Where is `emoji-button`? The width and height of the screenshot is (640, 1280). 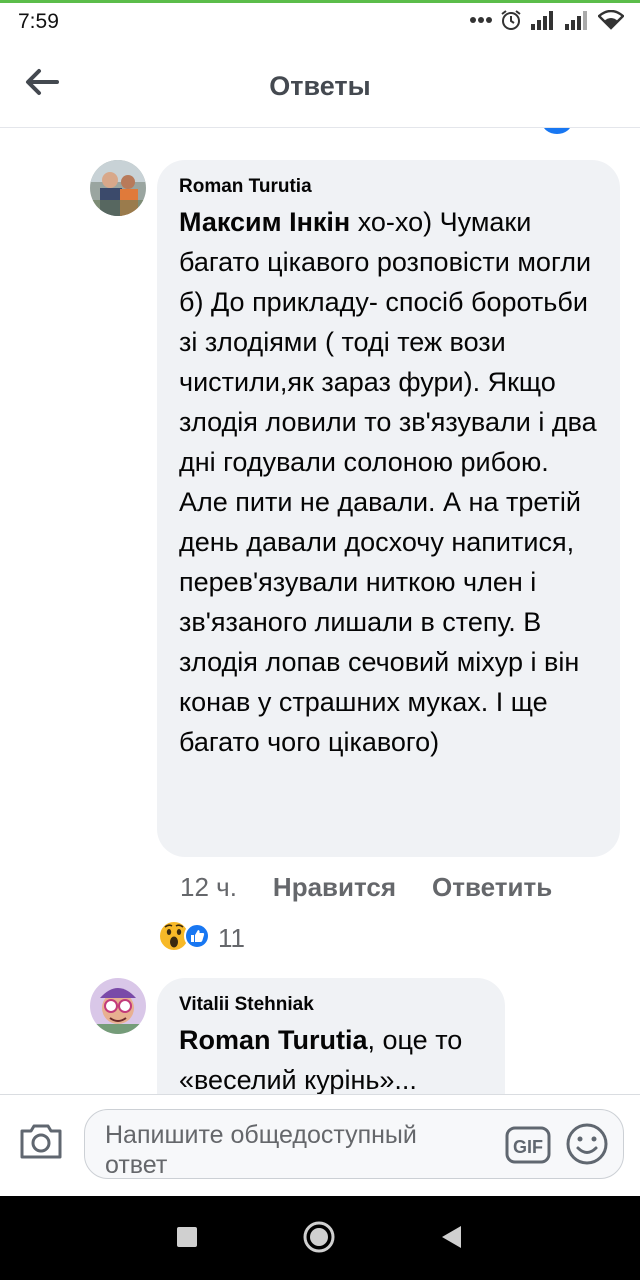
emoji-button is located at coordinates (587, 1144).